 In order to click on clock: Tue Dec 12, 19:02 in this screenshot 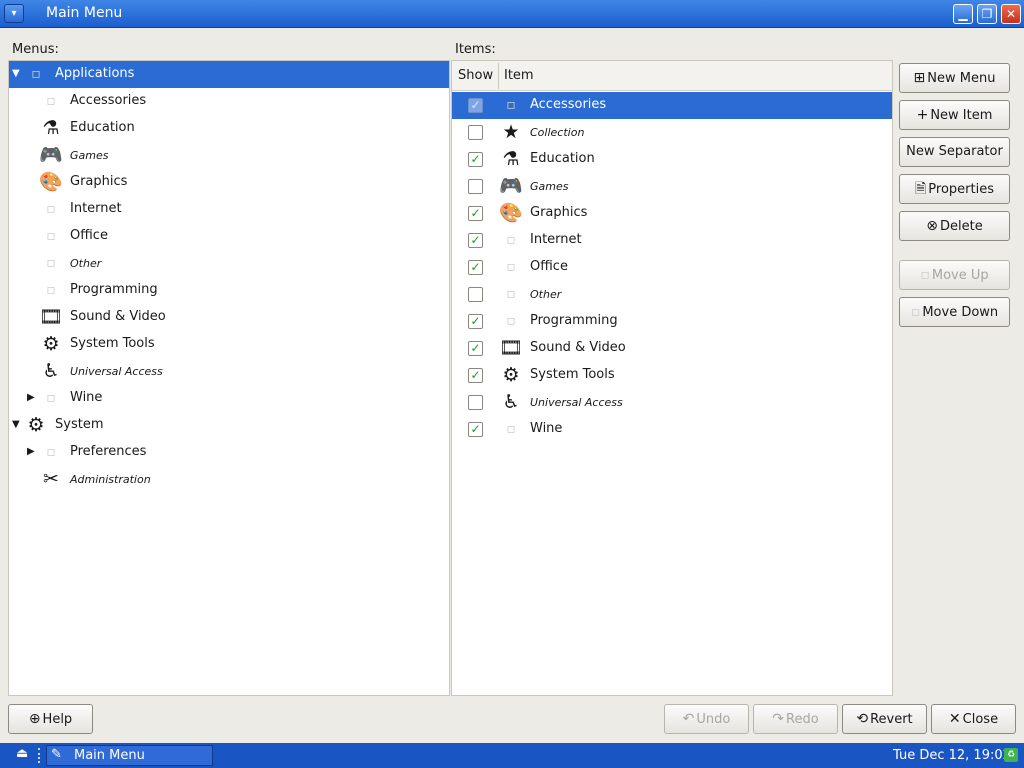, I will do `click(952, 755)`.